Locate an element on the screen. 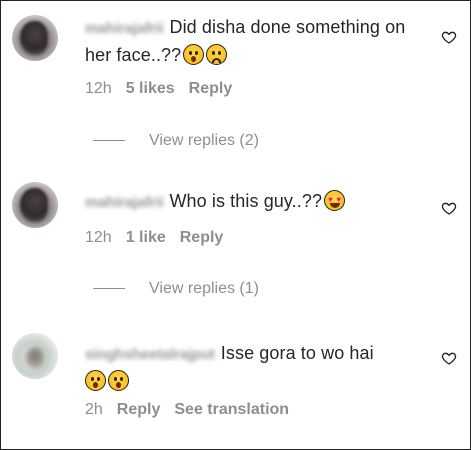 The image size is (471, 450). likes-count: 1 like is located at coordinates (146, 237).